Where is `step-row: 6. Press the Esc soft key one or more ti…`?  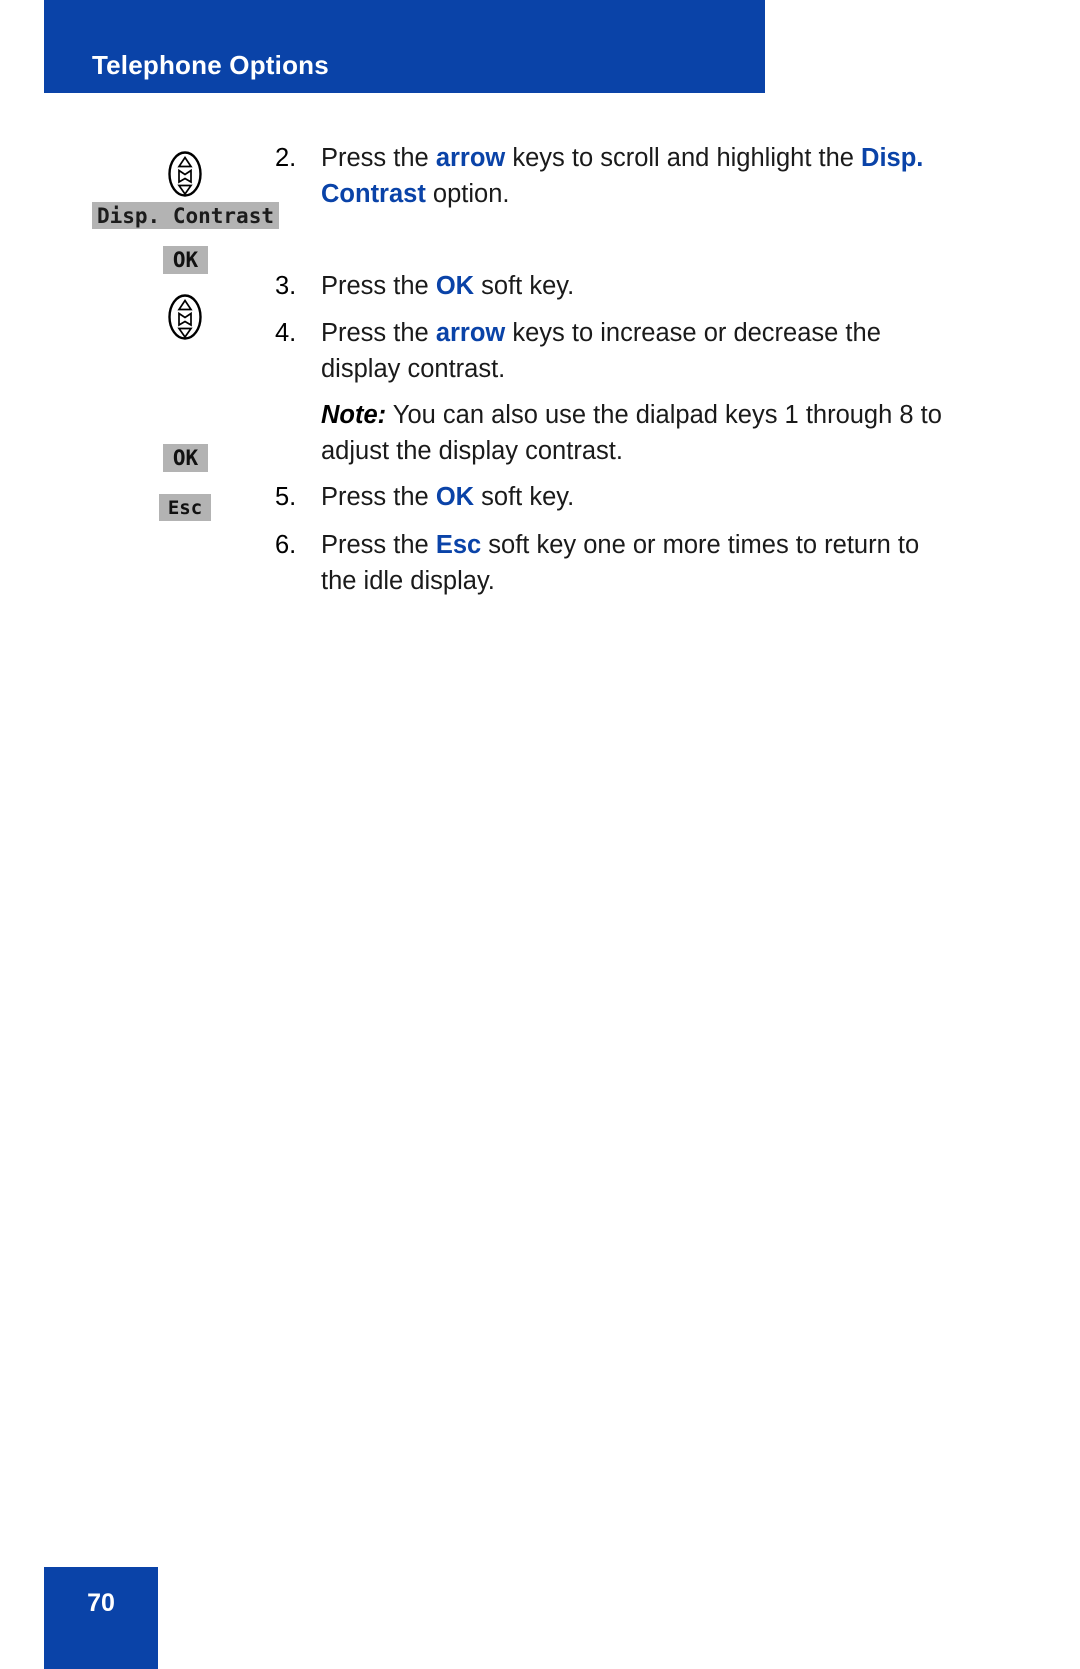 step-row: 6. Press the Esc soft key one or more ti… is located at coordinates (540, 563).